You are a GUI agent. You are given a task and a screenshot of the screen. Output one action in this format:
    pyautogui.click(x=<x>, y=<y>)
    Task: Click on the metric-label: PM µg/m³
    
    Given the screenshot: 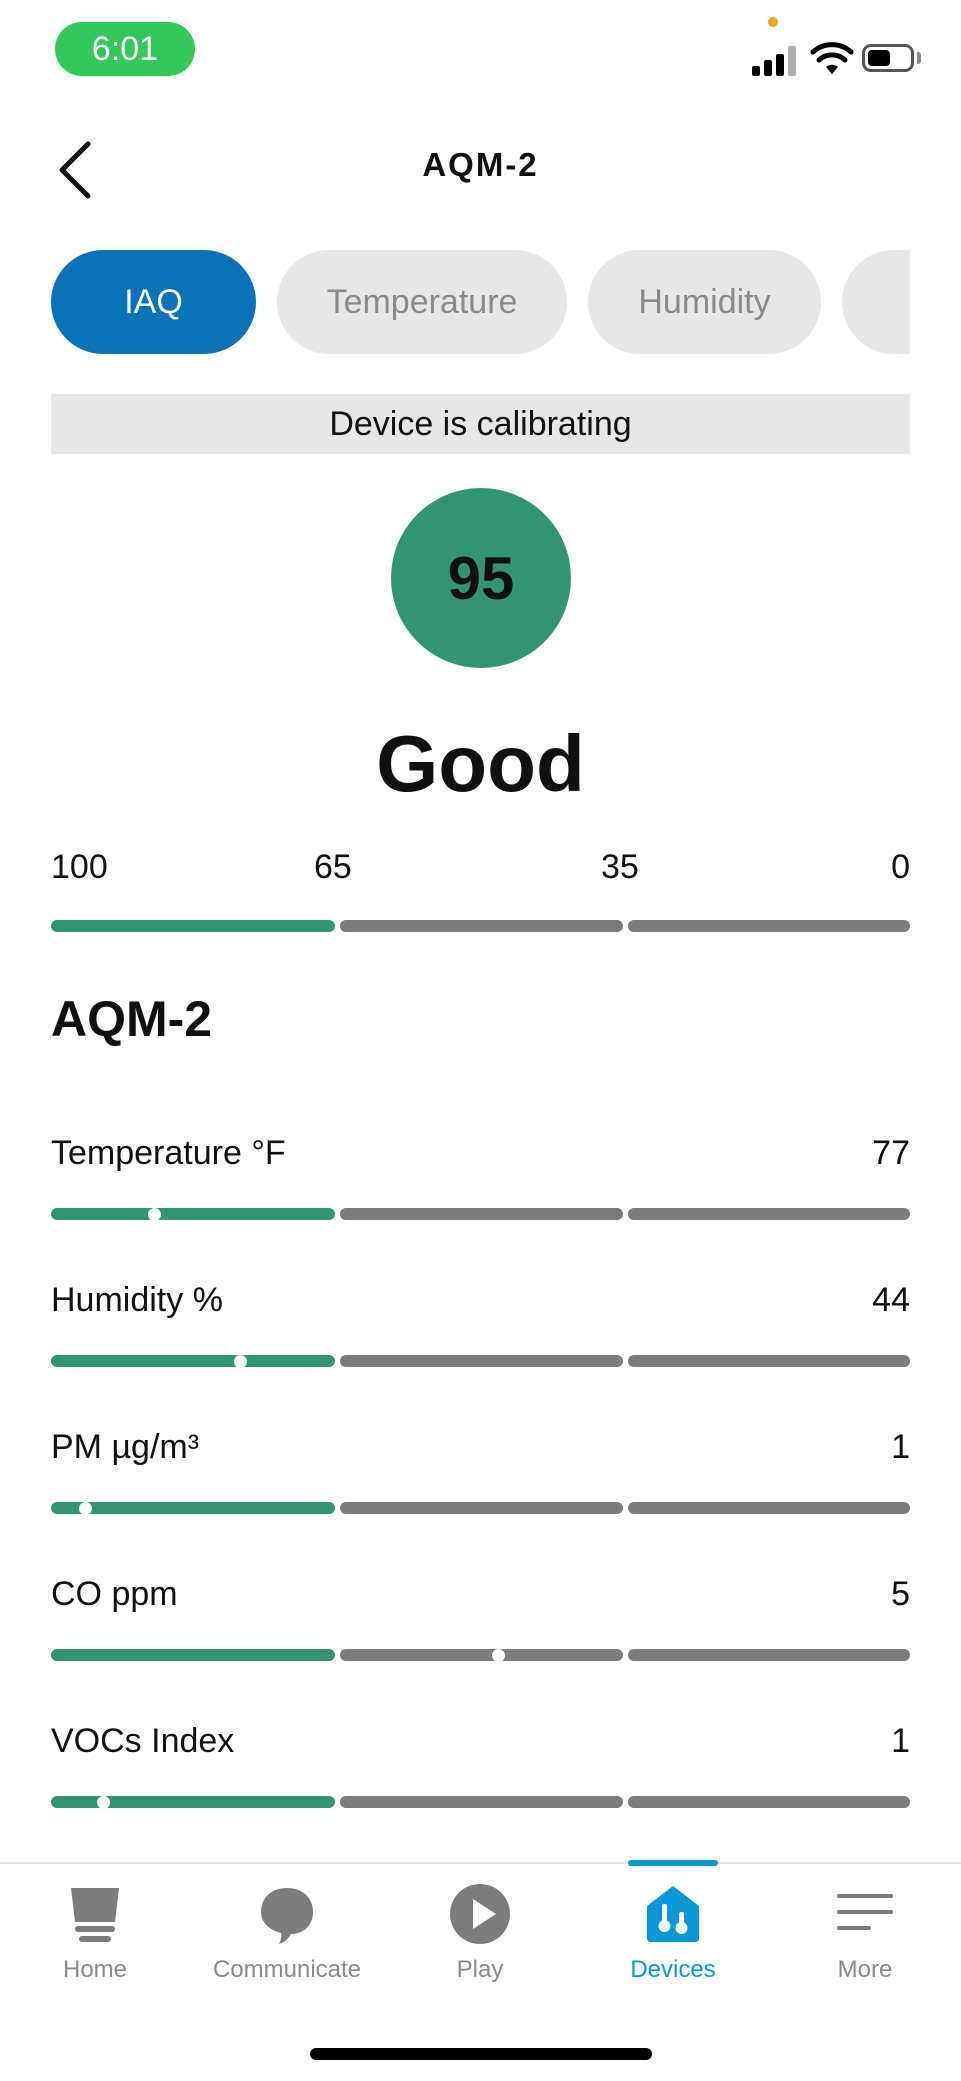 What is the action you would take?
    pyautogui.click(x=125, y=1447)
    